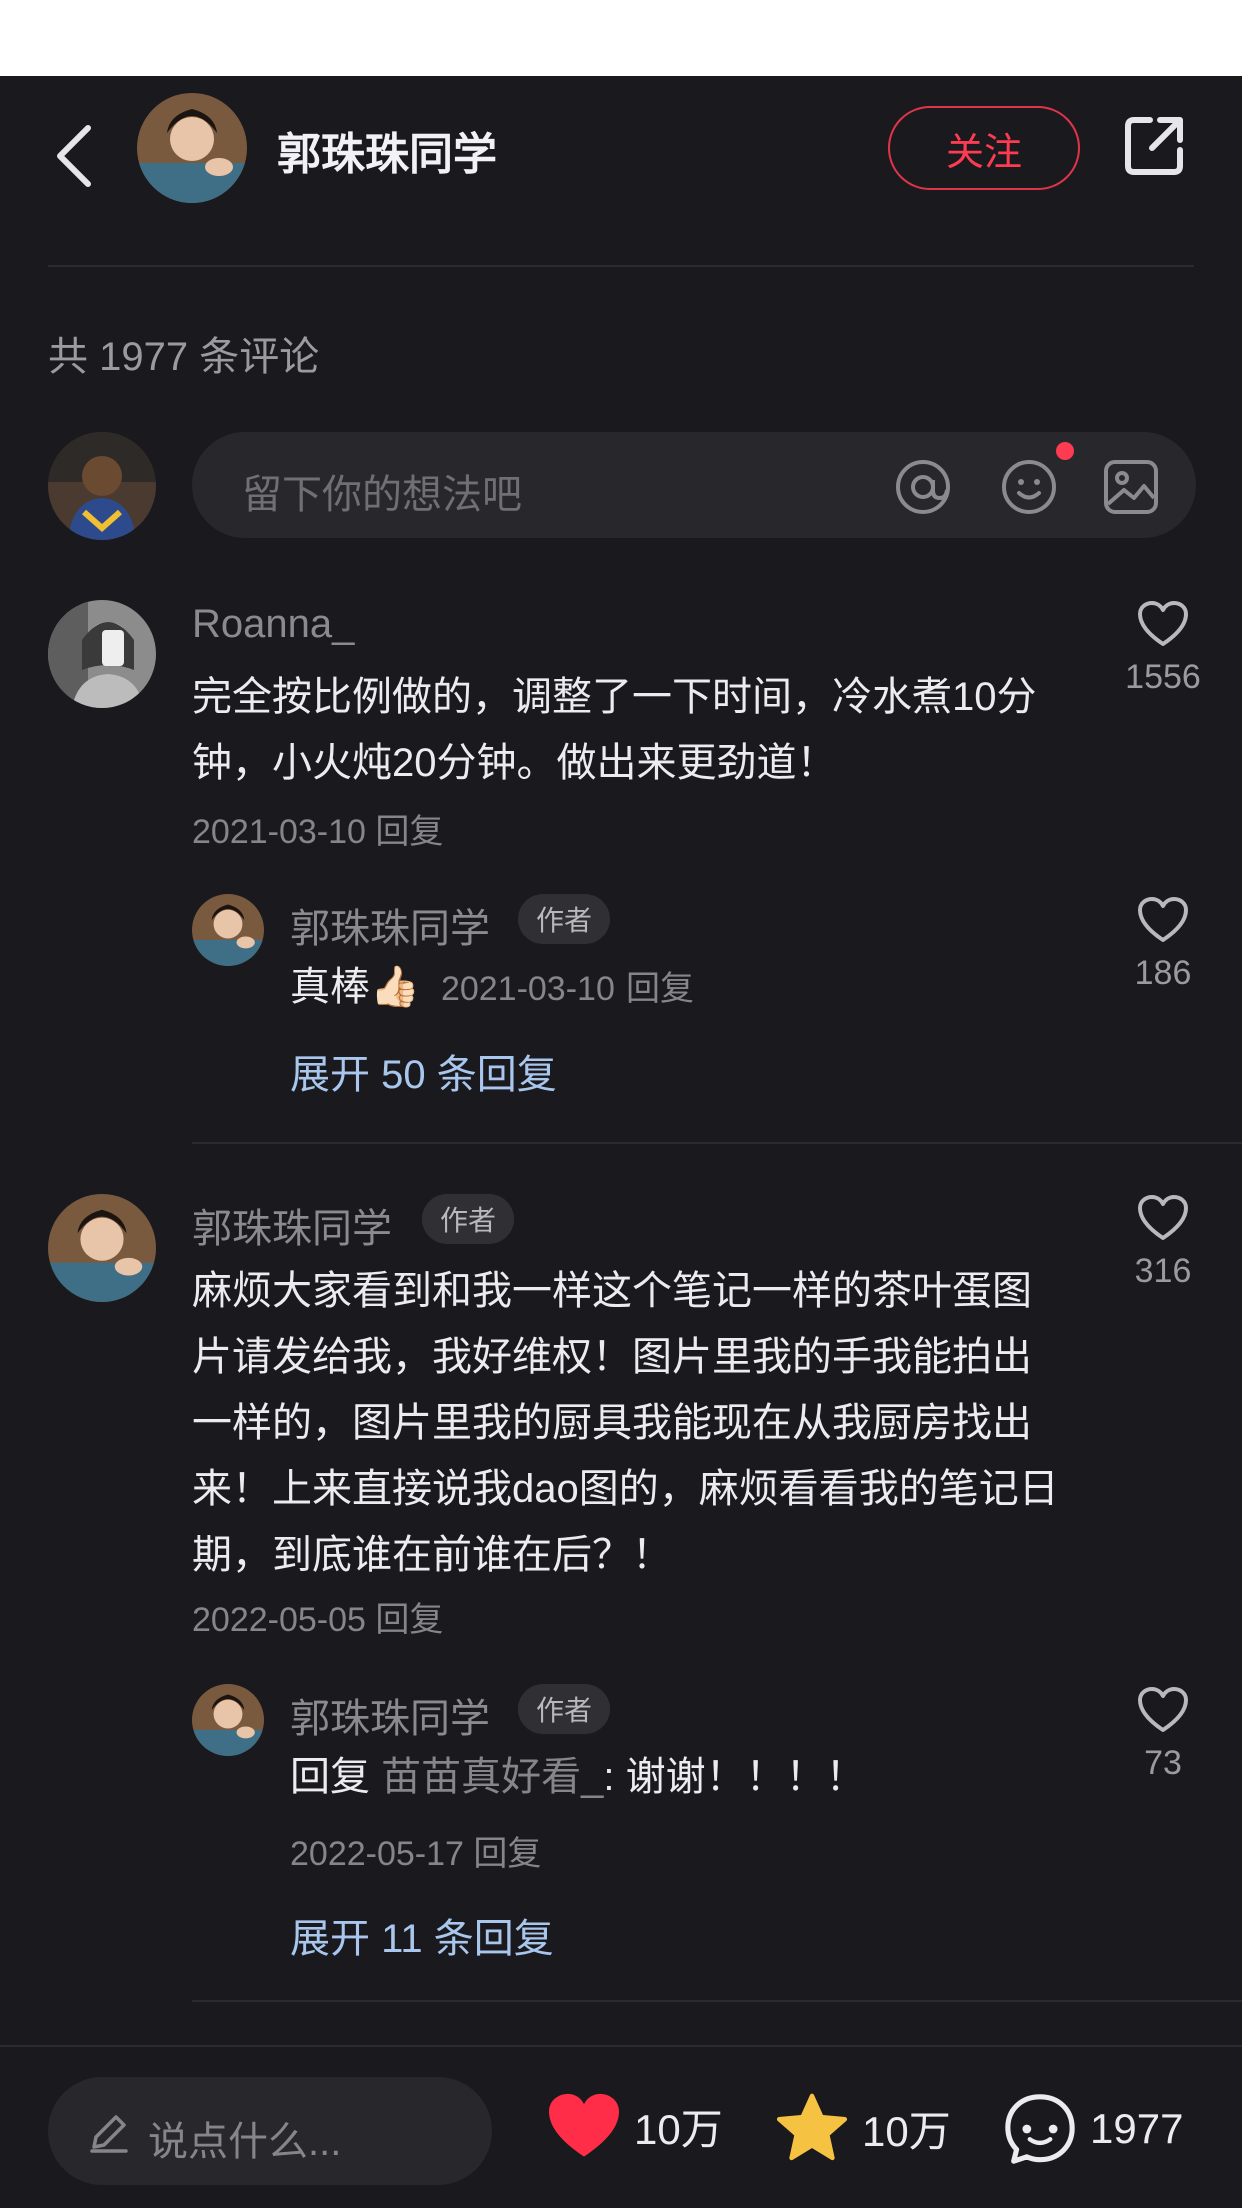 This screenshot has width=1242, height=2208. What do you see at coordinates (387, 150) in the screenshot?
I see `author-name: 郭珠珠同学` at bounding box center [387, 150].